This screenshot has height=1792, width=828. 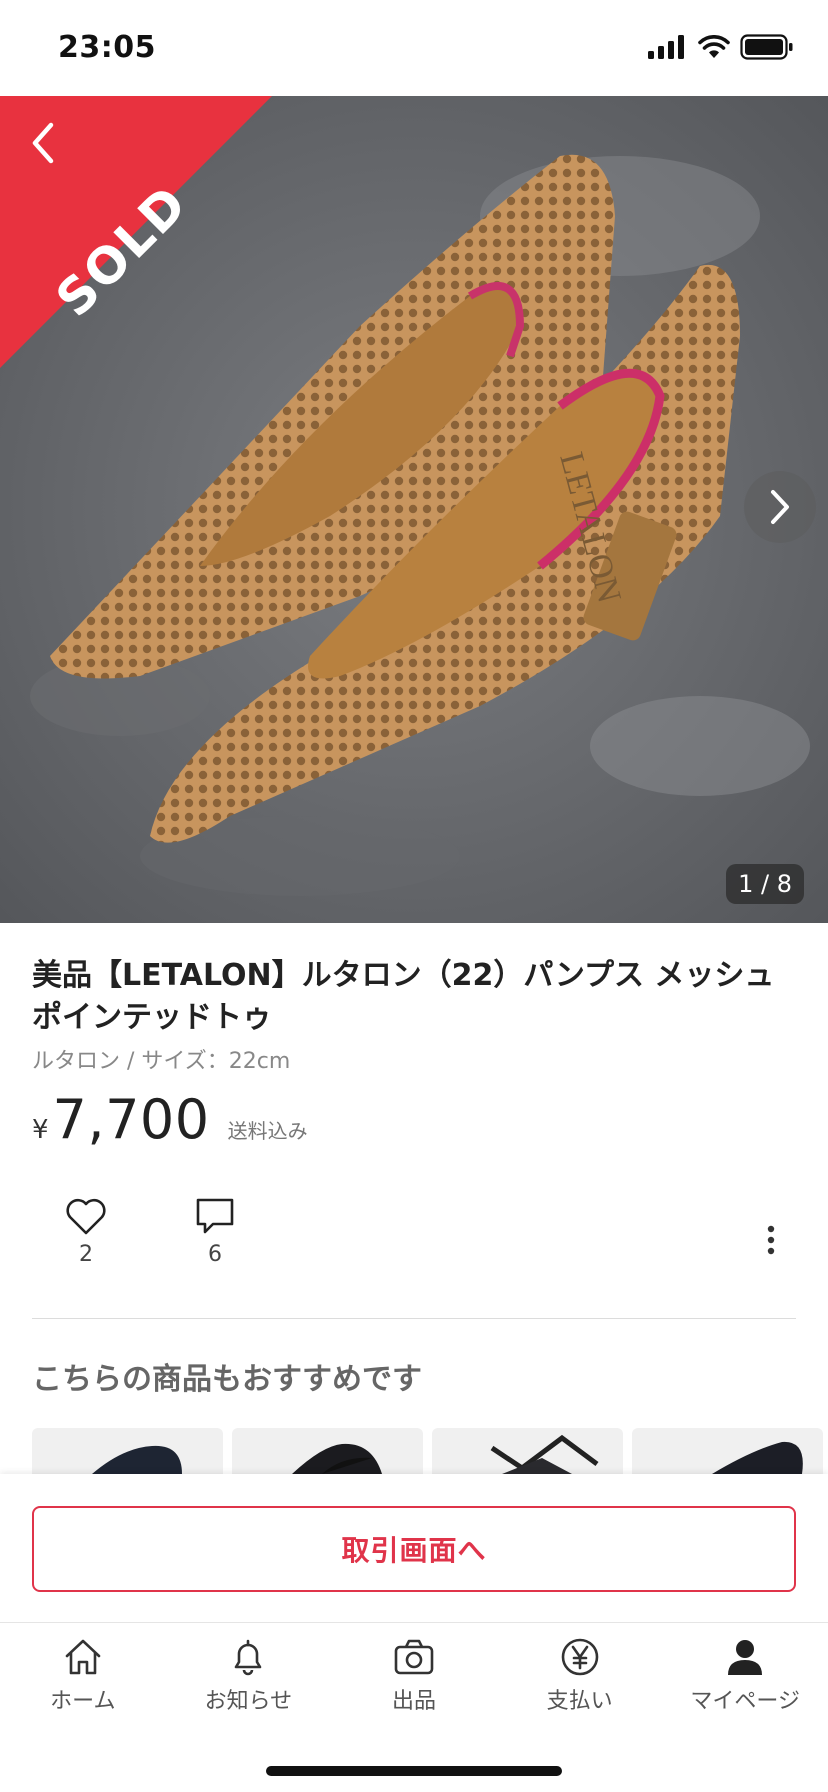 I want to click on like-count: 2, so click(x=86, y=1254).